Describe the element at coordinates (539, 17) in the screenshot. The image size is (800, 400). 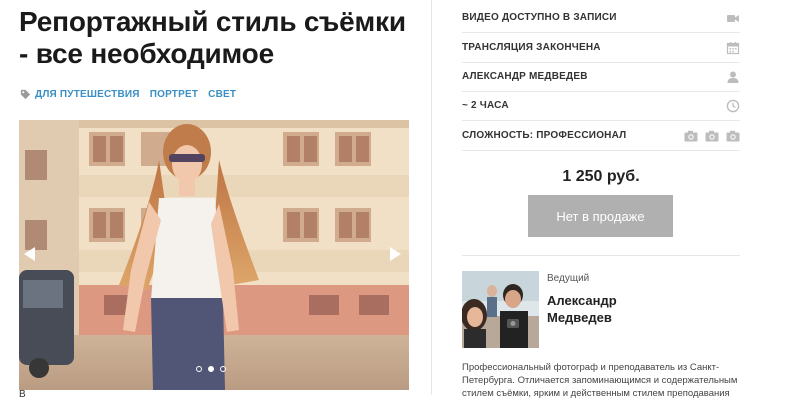
I see `info-label: ВИДЕО ДОСТУПНО В ЗАПИСИ` at that location.